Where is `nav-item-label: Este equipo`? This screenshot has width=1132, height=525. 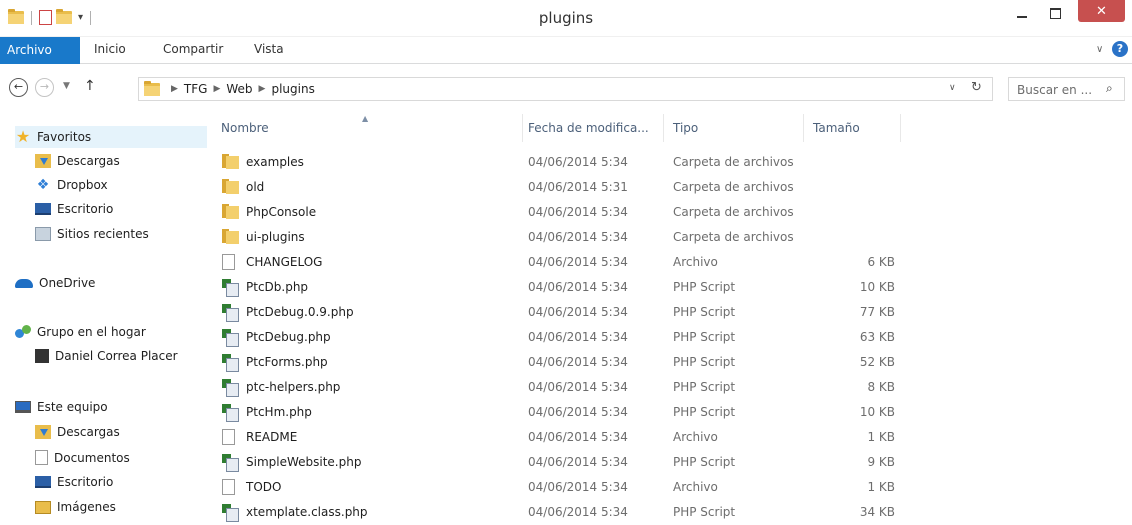
nav-item-label: Este equipo is located at coordinates (72, 407).